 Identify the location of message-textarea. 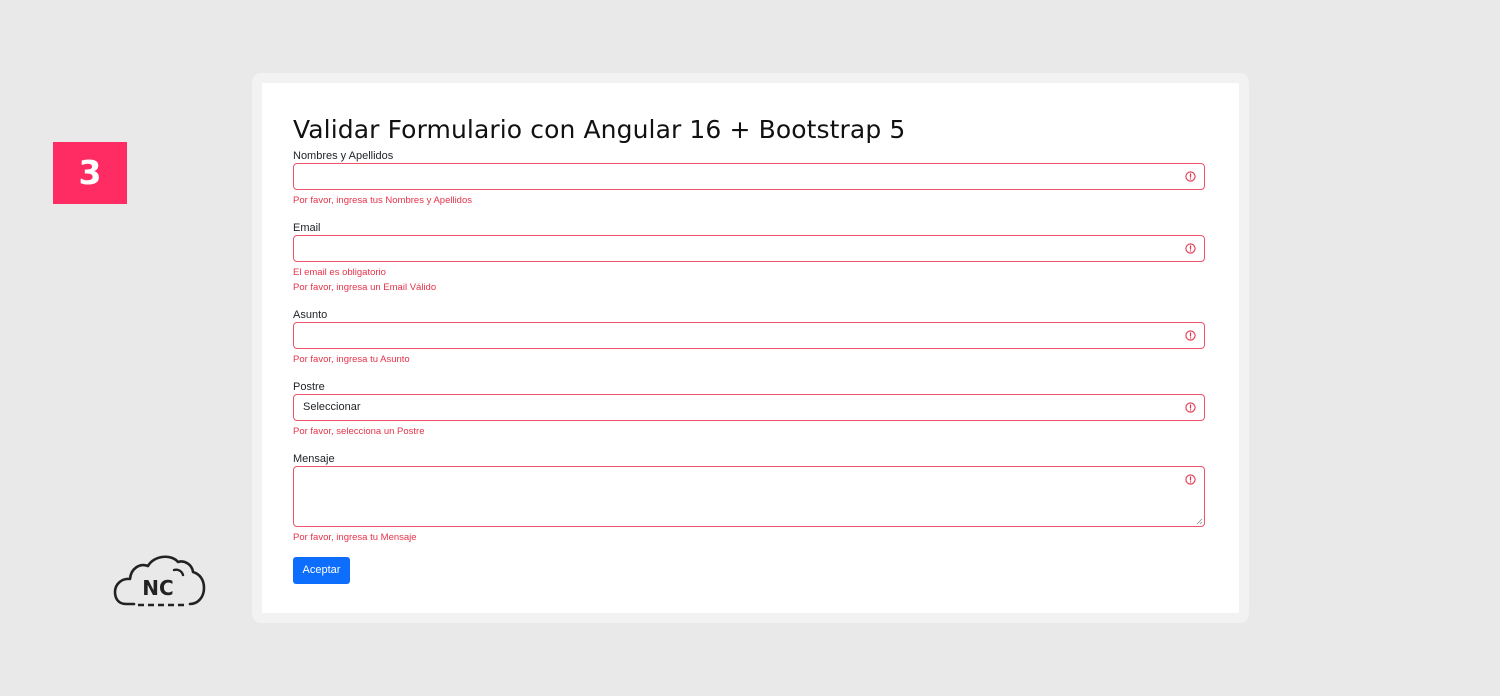
(749, 496).